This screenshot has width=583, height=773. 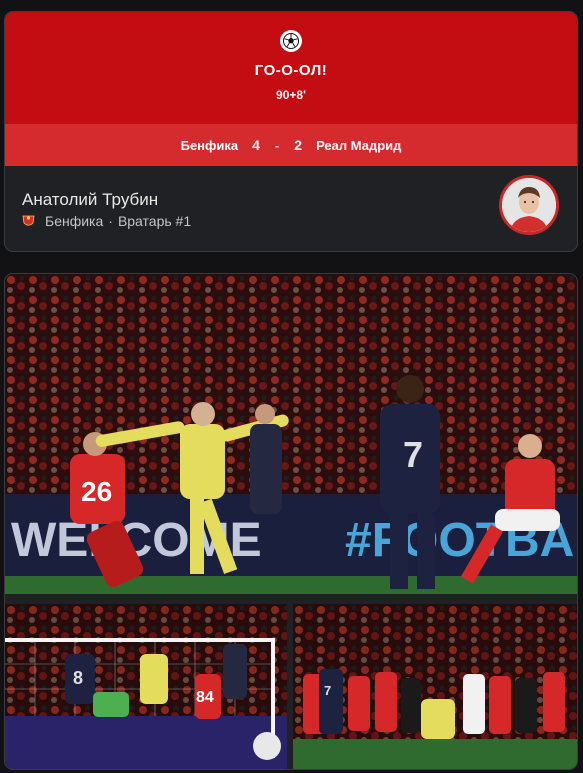 I want to click on shirt-number-26: 26, so click(x=96, y=491).